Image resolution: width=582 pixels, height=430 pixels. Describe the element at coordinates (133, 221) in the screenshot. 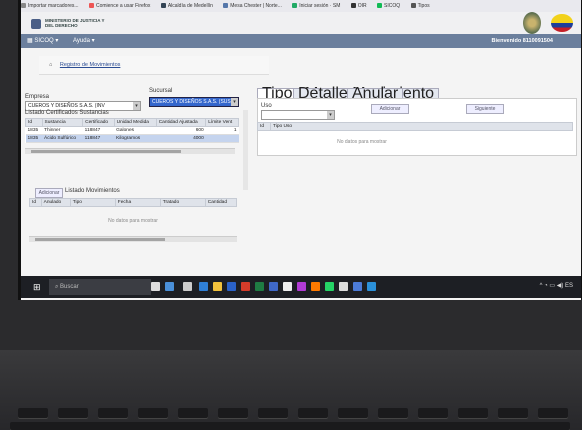

I see `empty-message: No datos para mostrar` at that location.